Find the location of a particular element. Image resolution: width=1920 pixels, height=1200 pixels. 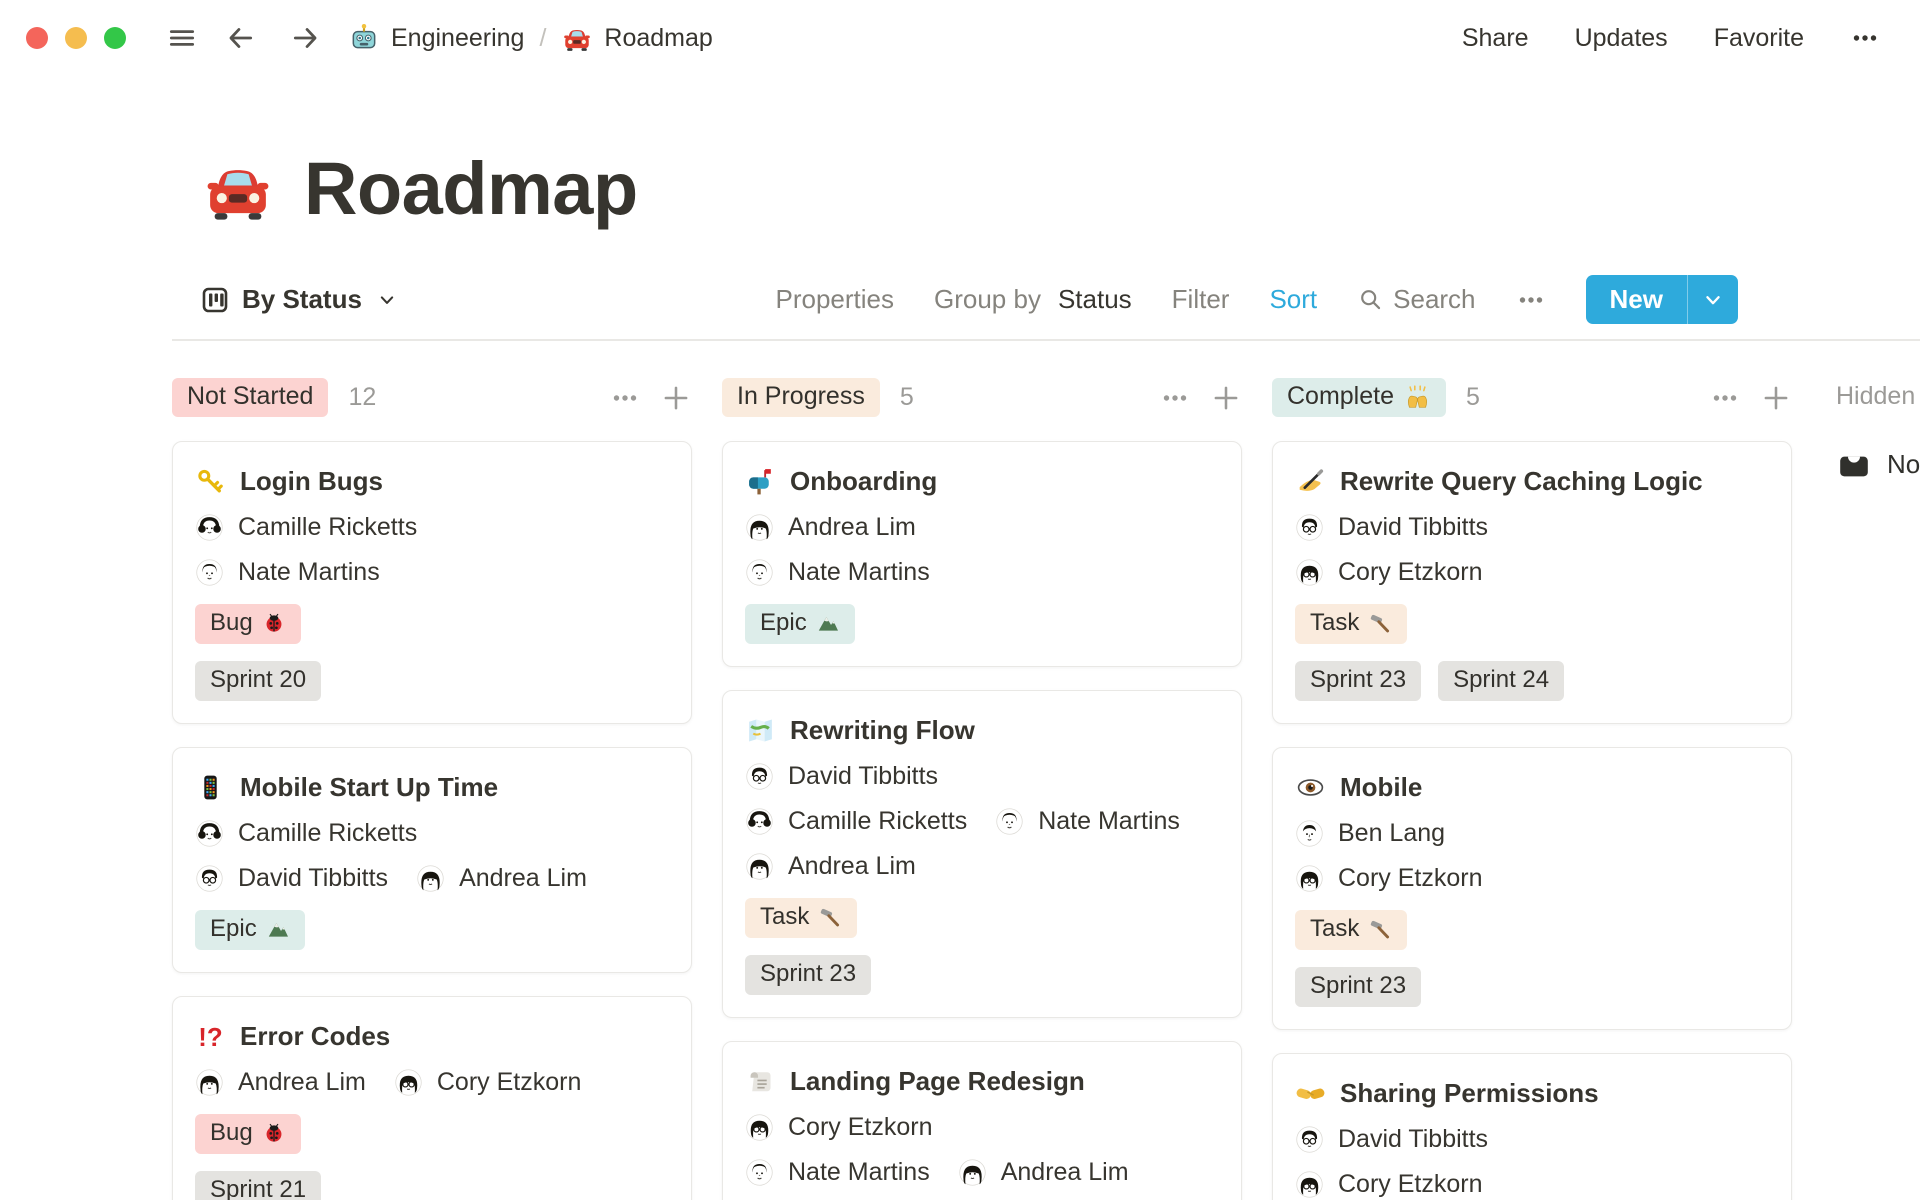

properties-button: Properties is located at coordinates (835, 299).